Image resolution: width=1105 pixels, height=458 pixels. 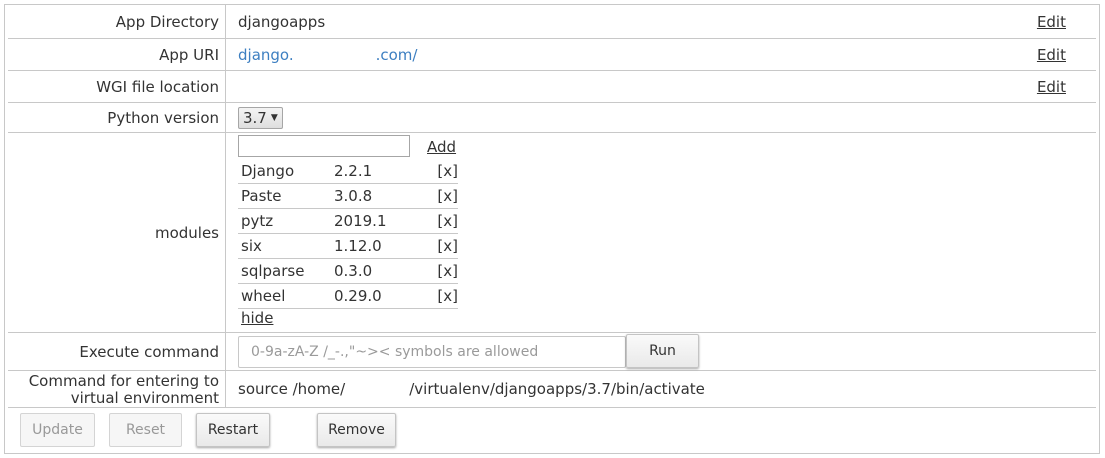 I want to click on execute-command-label: Execute command, so click(x=117, y=351).